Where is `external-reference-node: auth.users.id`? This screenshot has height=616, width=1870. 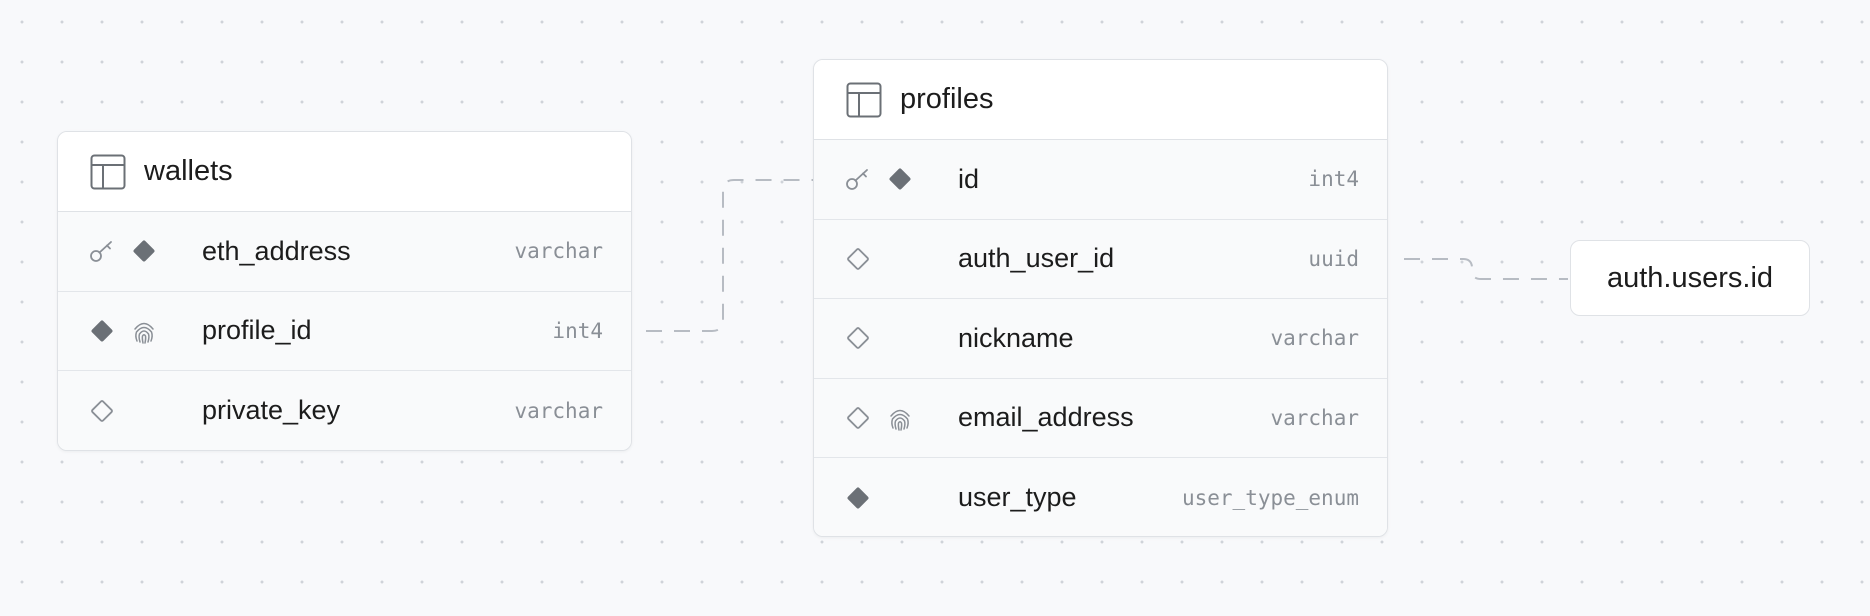 external-reference-node: auth.users.id is located at coordinates (1690, 278).